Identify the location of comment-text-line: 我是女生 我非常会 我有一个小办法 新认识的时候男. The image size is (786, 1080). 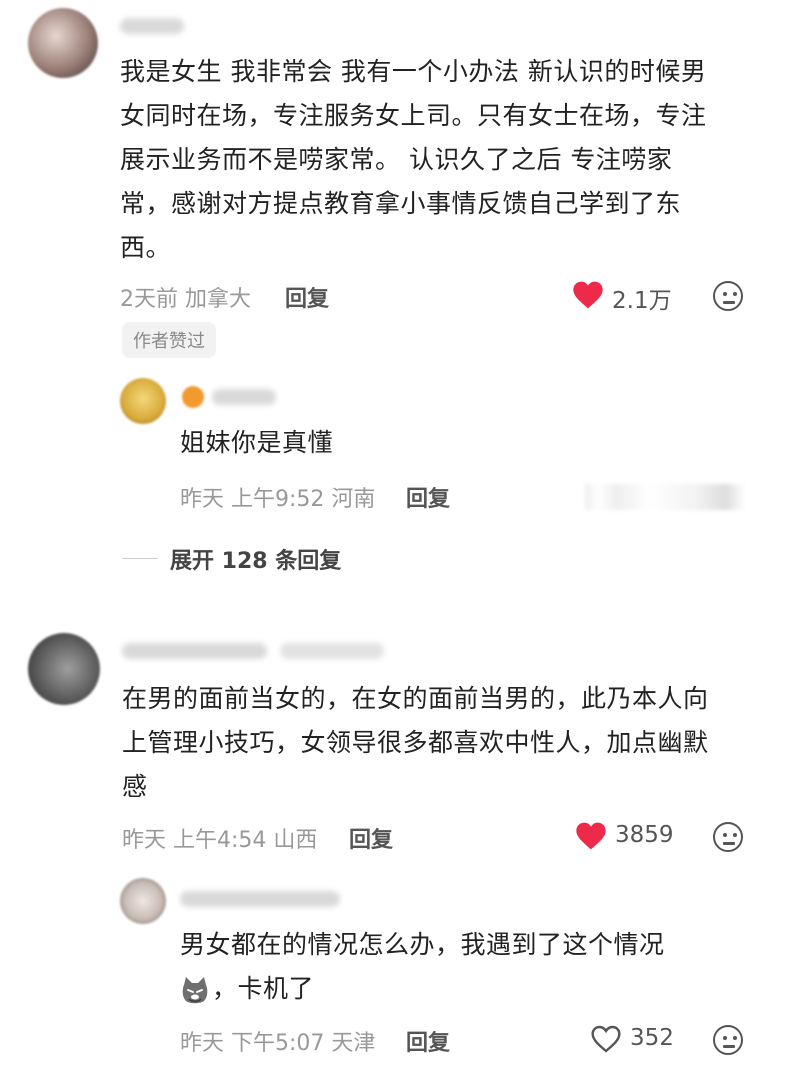
(413, 71).